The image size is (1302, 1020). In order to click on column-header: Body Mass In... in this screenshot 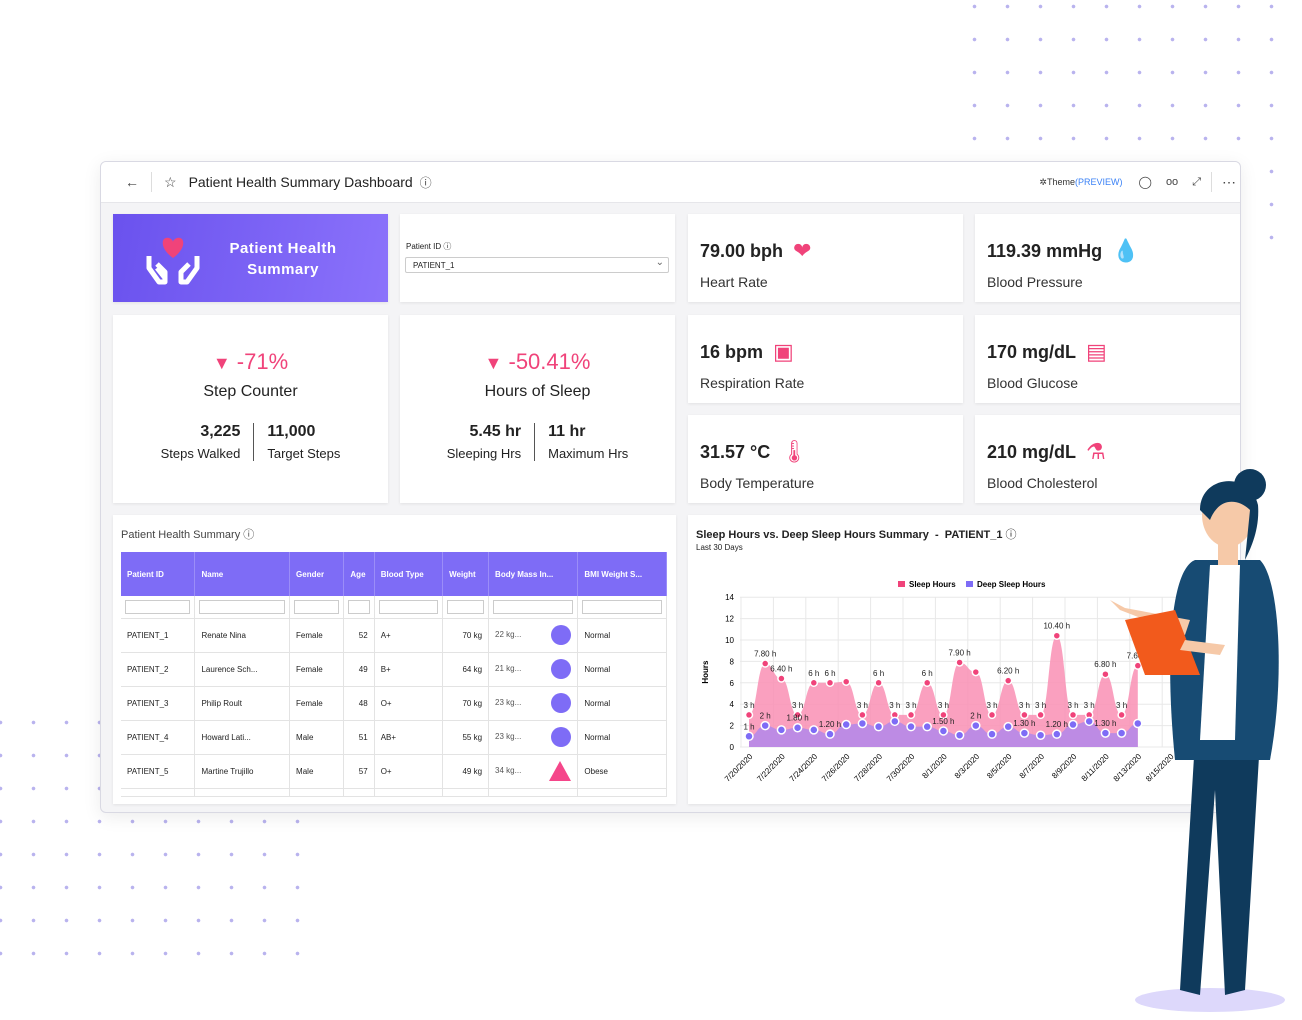, I will do `click(533, 574)`.